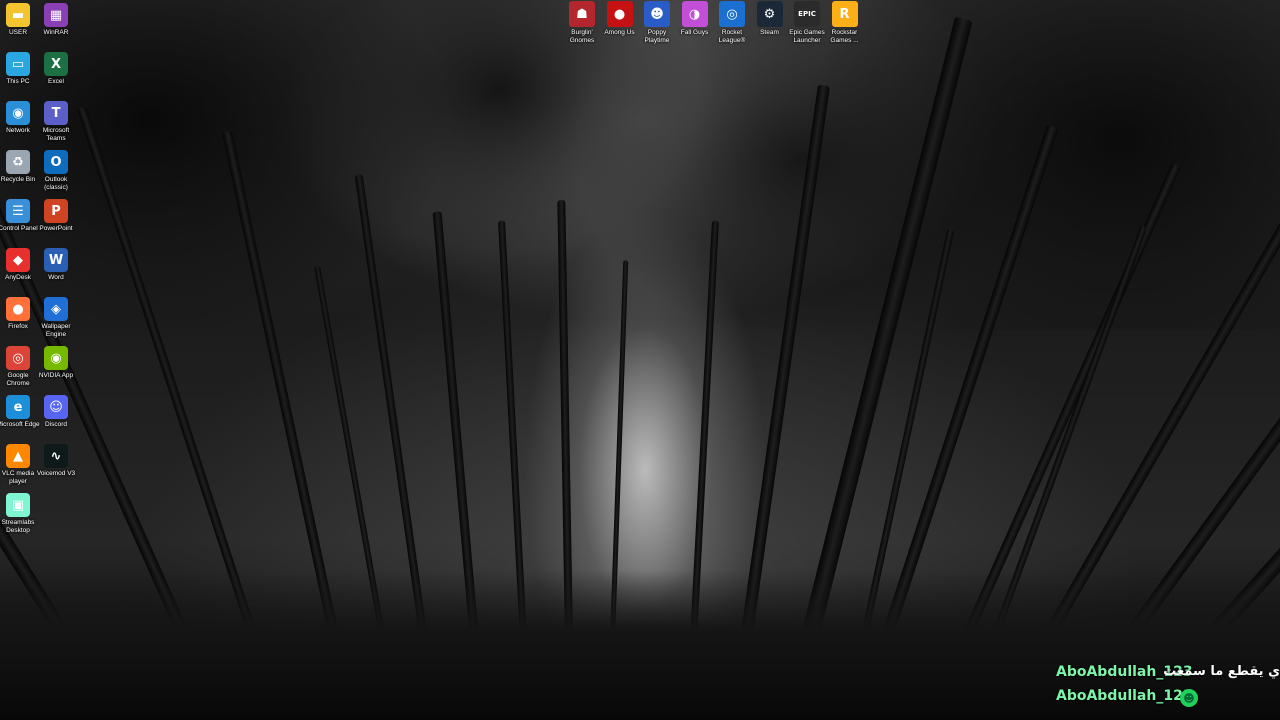 The height and width of the screenshot is (720, 1280). Describe the element at coordinates (1221, 671) in the screenshot. I see `chat-text: ي يقطع ما سمعت` at that location.